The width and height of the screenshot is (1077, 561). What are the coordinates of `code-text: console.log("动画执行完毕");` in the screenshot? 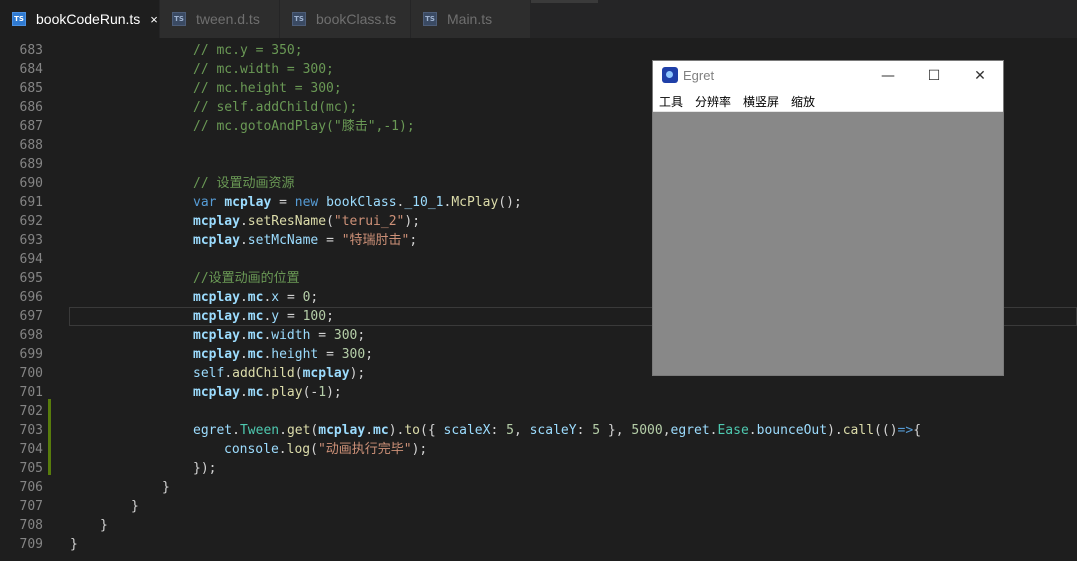 It's located at (326, 449).